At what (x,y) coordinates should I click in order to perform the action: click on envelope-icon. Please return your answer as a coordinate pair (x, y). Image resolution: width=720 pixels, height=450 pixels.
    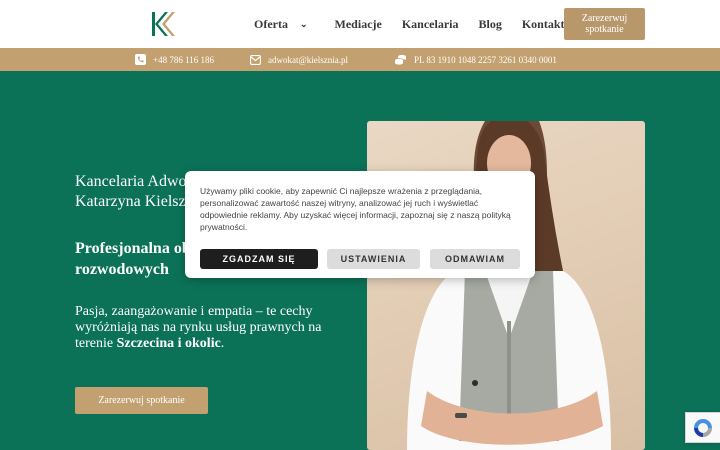
    Looking at the image, I should click on (255, 59).